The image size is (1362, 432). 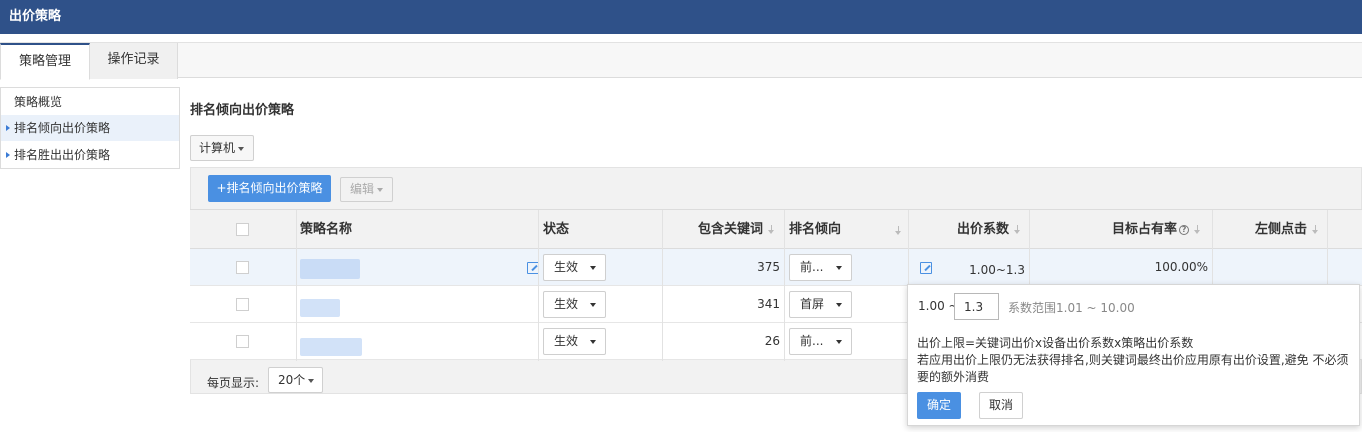 What do you see at coordinates (681, 61) in the screenshot?
I see `tab-bar: 策略管理 操作记录` at bounding box center [681, 61].